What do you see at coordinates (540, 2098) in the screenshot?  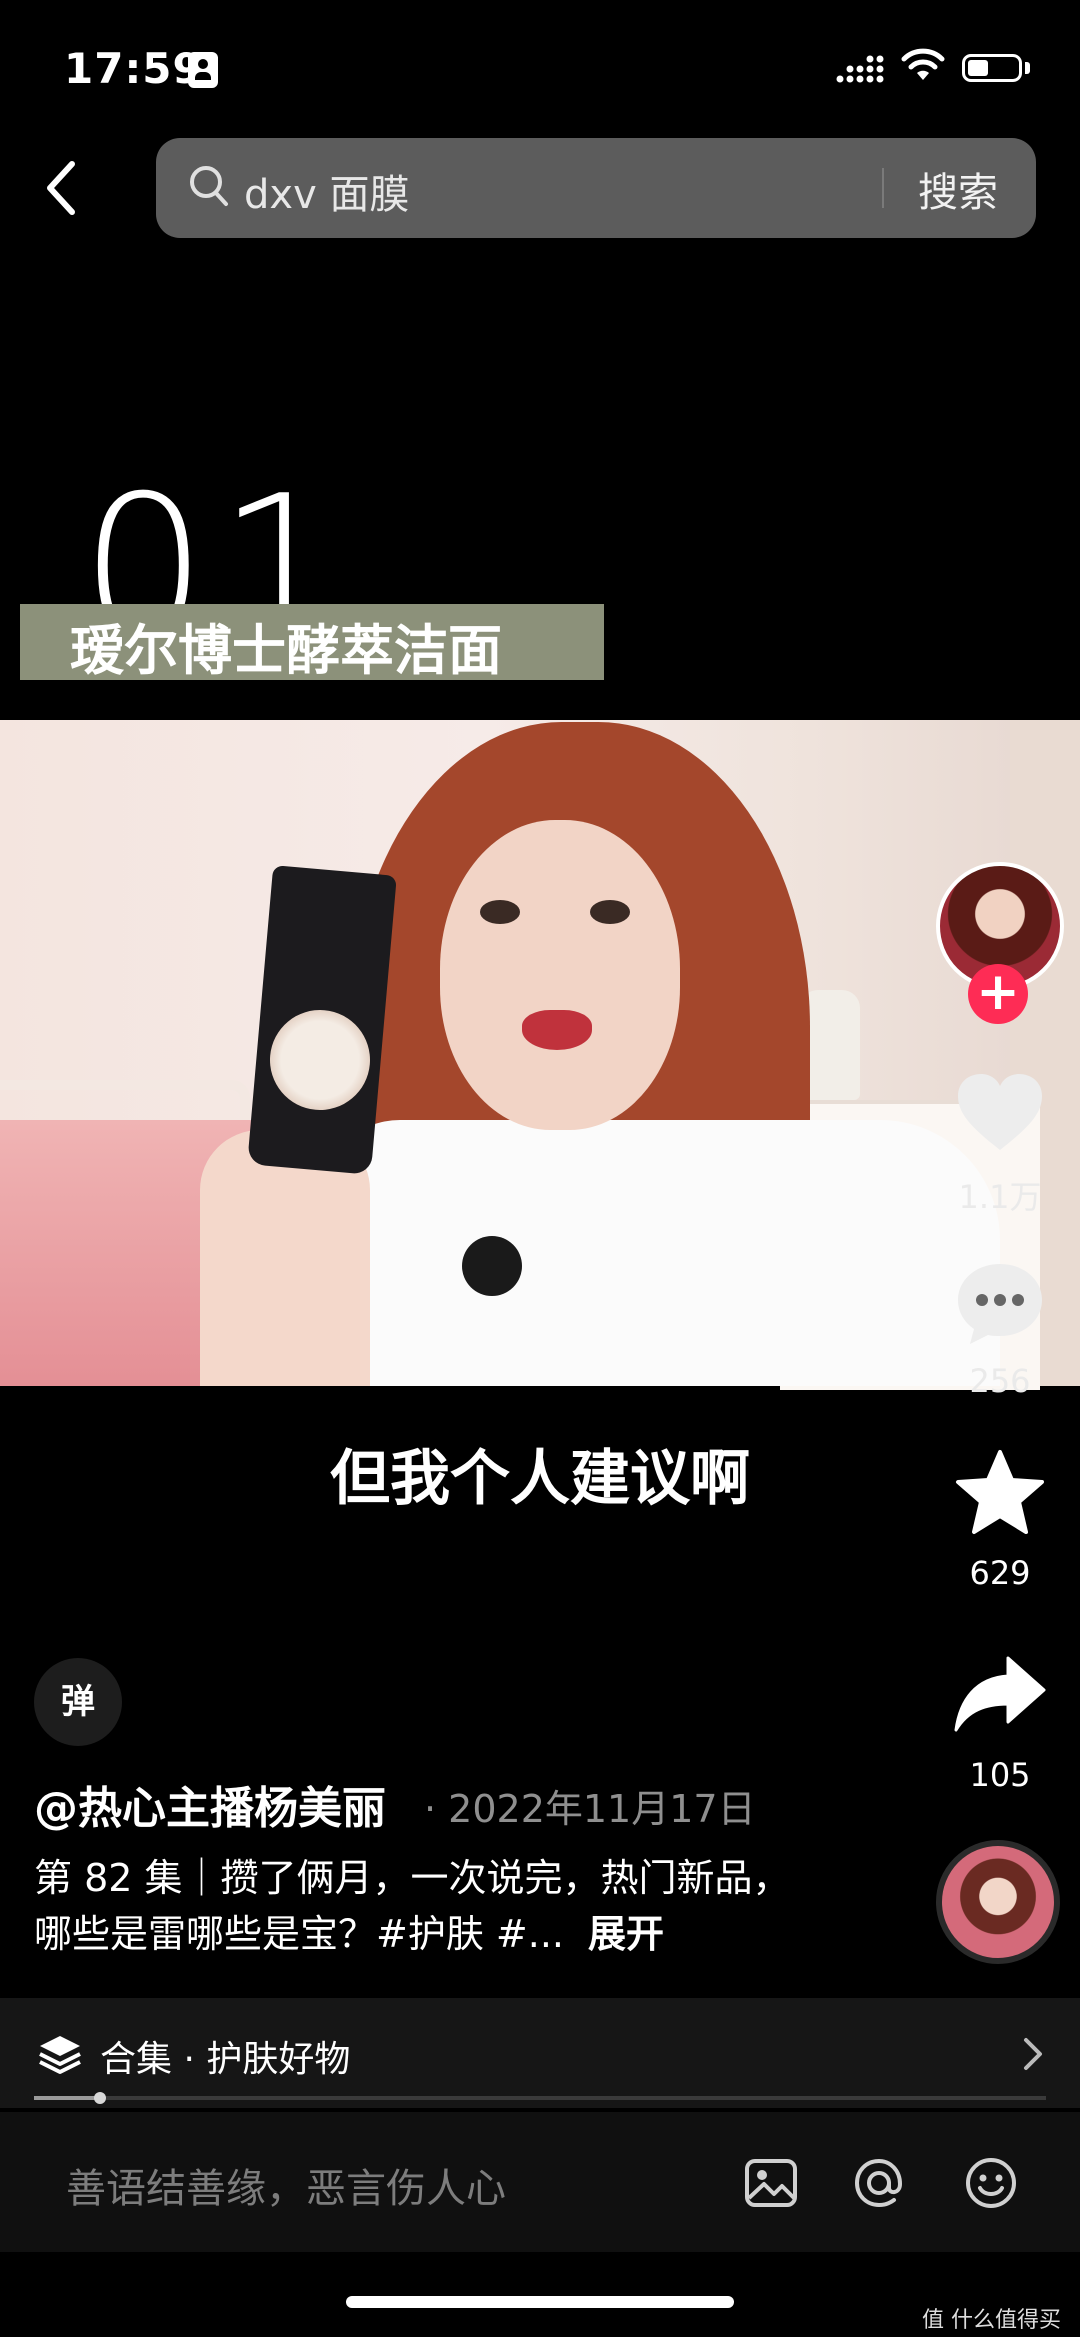 I see `video-progress-track` at bounding box center [540, 2098].